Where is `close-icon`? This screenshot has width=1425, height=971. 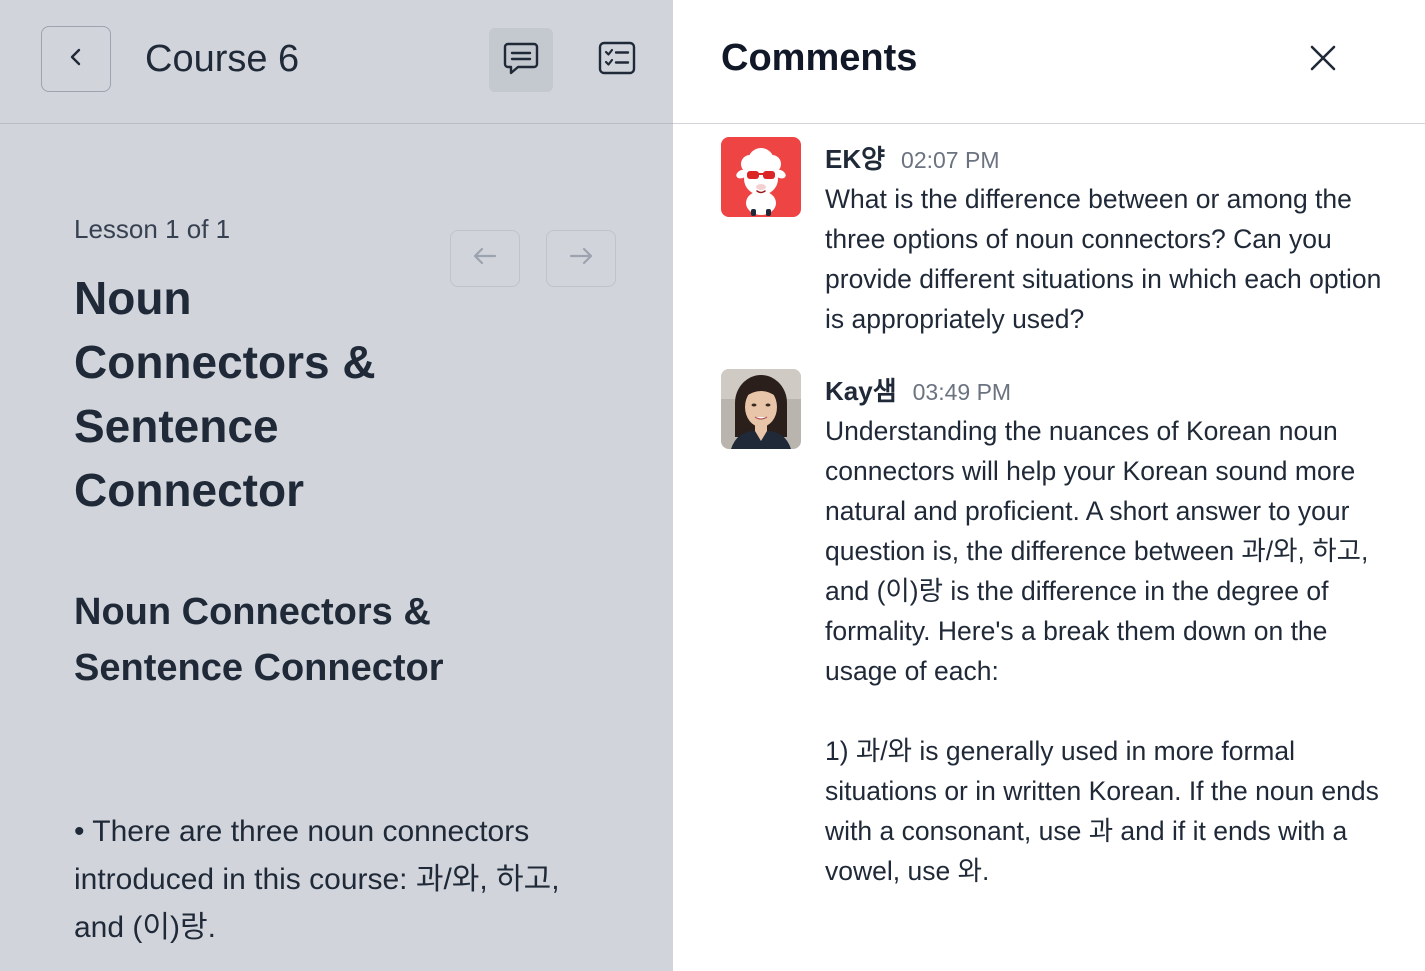 close-icon is located at coordinates (1323, 60).